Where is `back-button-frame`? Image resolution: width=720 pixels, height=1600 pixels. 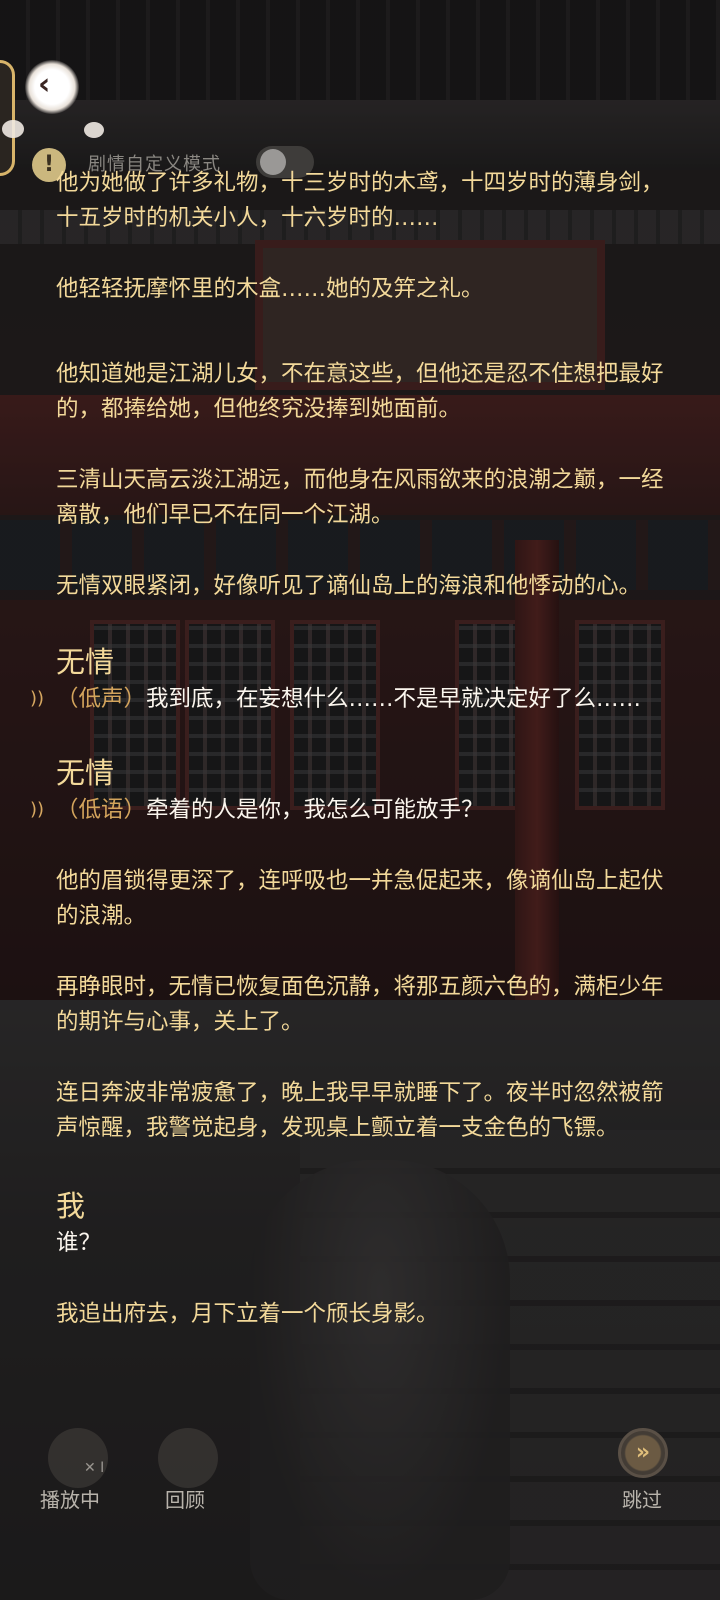 back-button-frame is located at coordinates (7, 118).